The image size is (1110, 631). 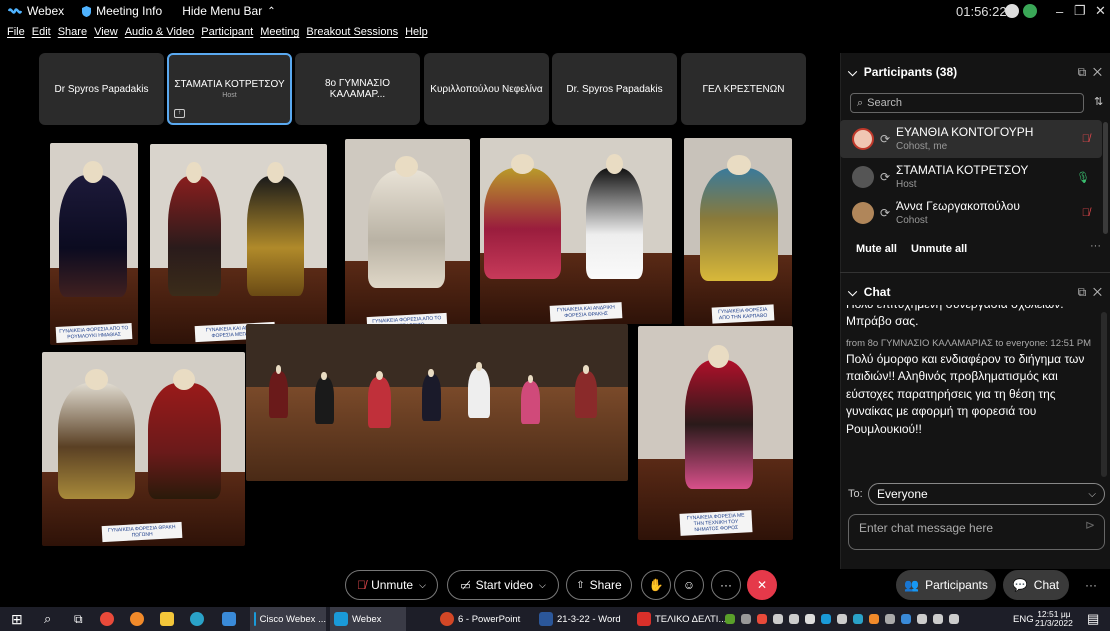 What do you see at coordinates (1036, 585) in the screenshot?
I see `chat-button: 💬 Chat` at bounding box center [1036, 585].